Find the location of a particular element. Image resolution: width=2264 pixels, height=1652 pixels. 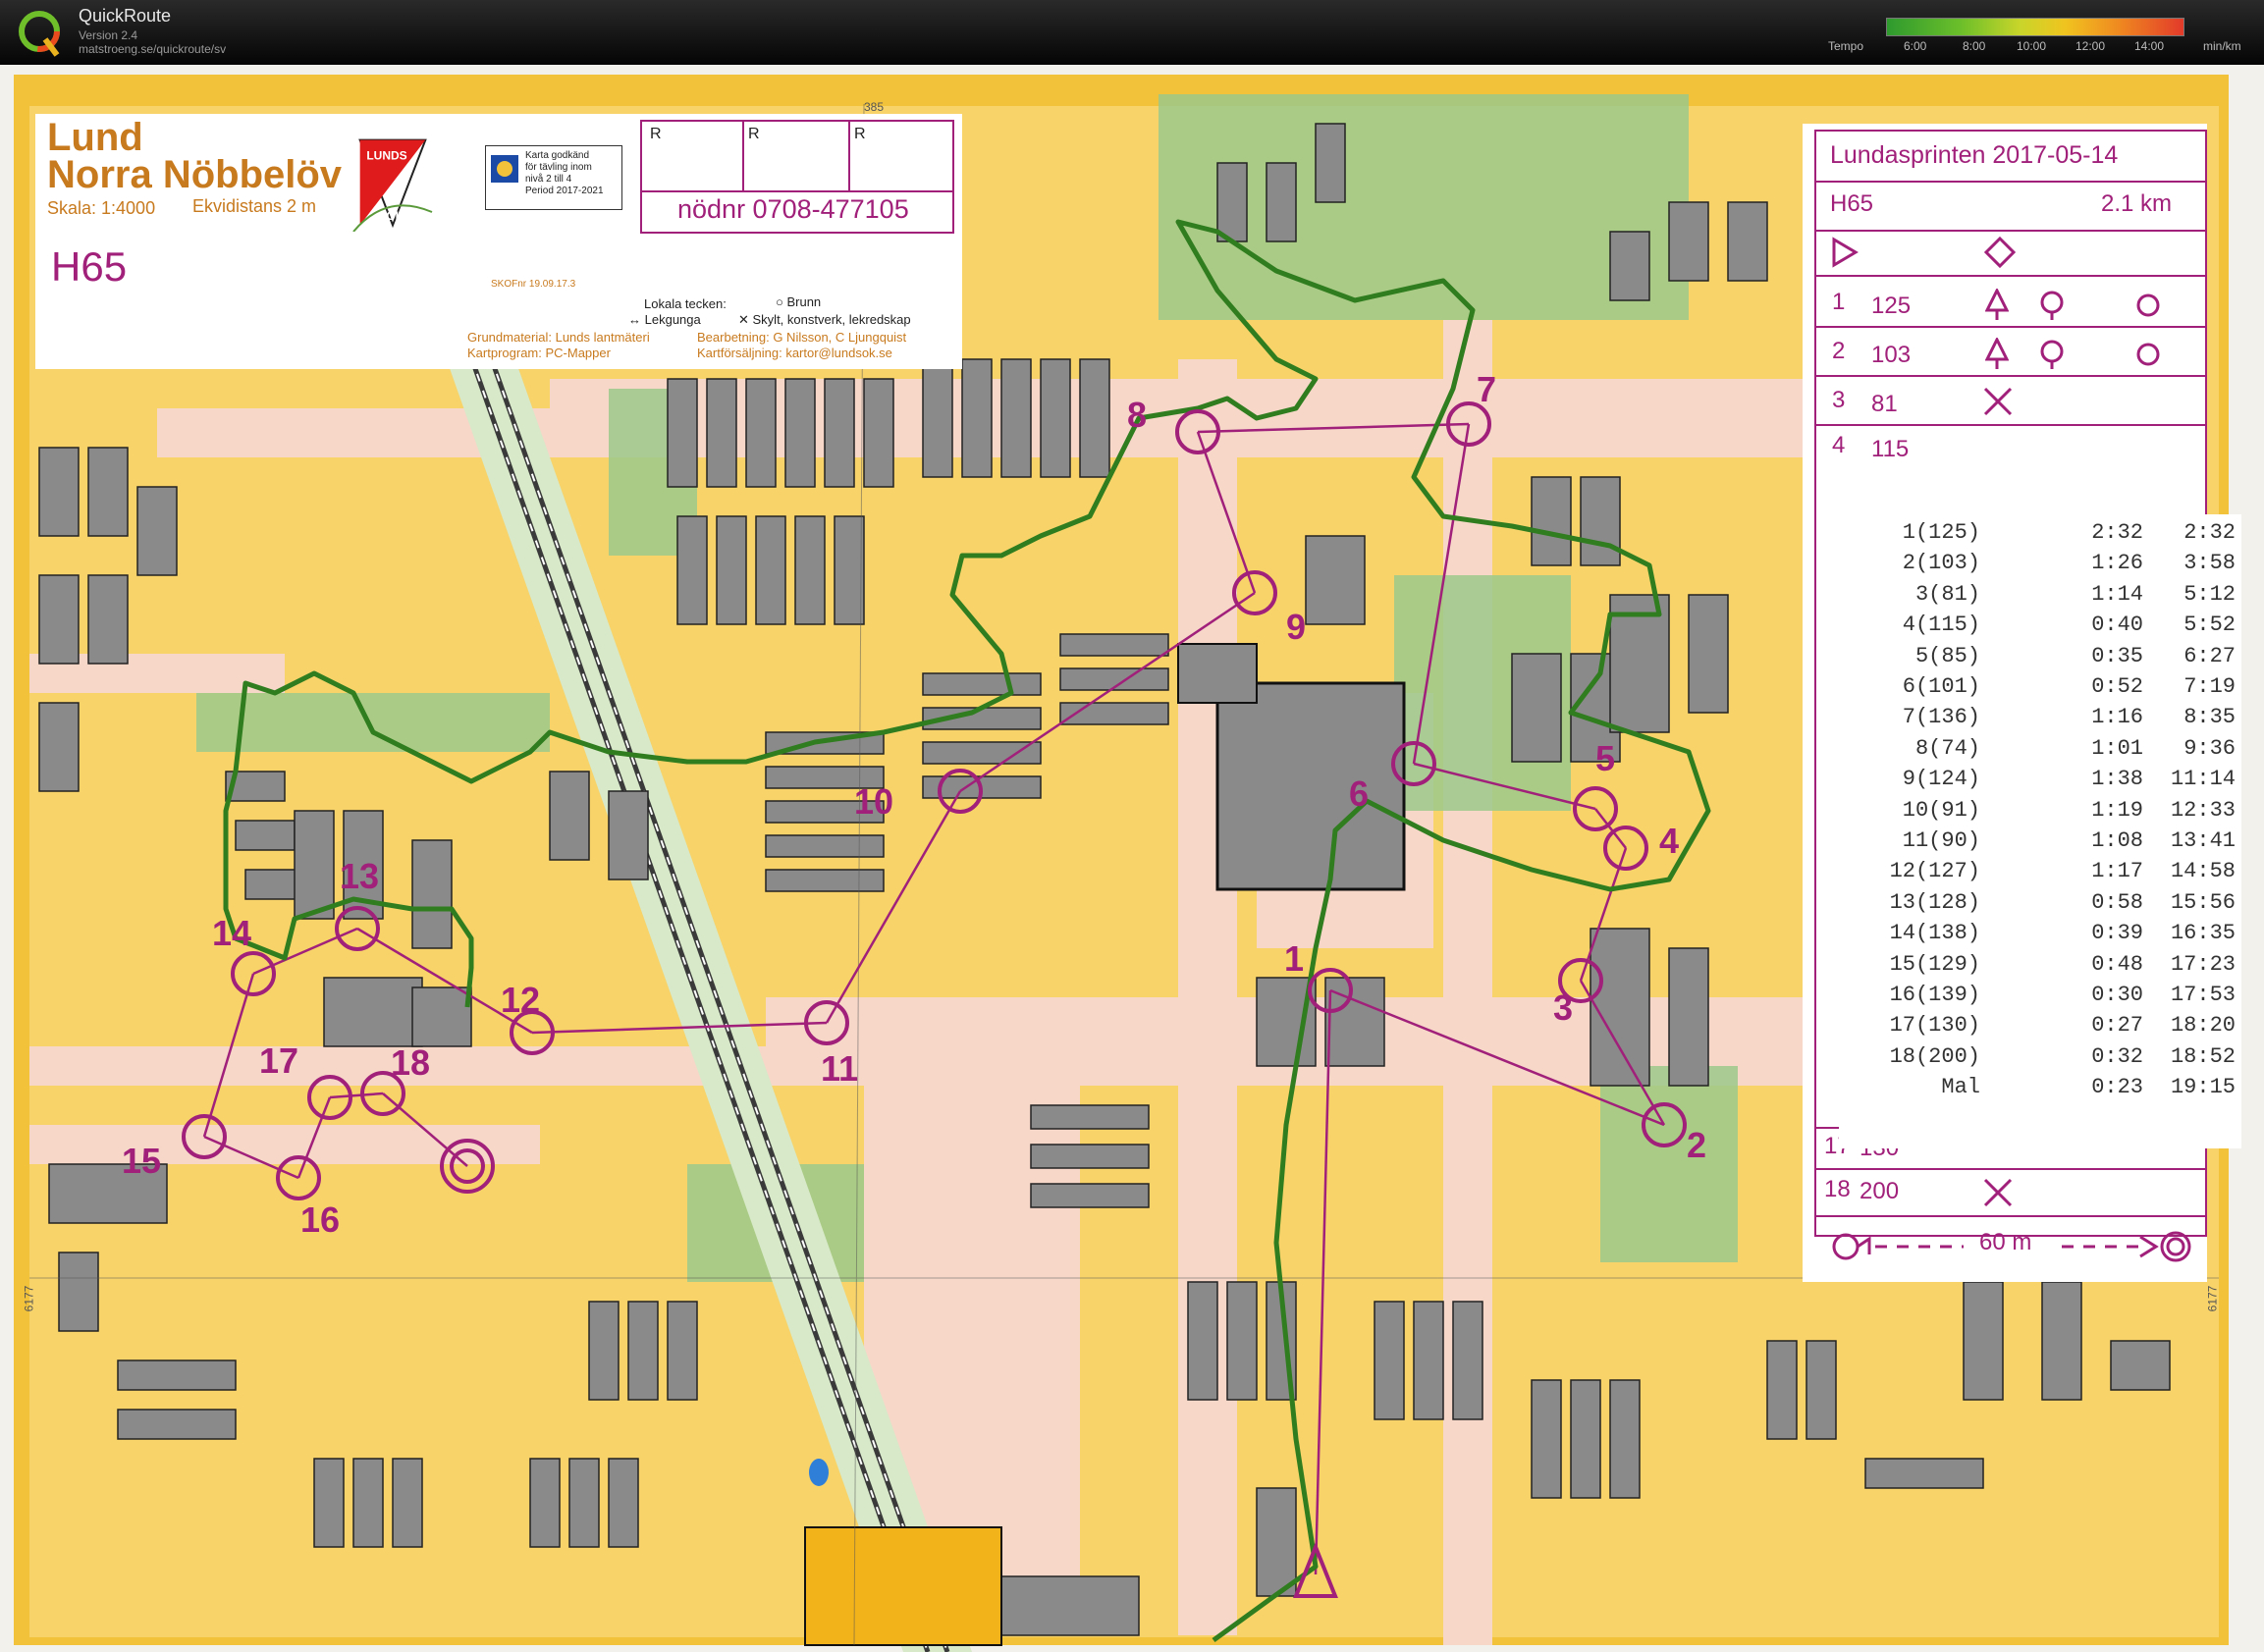

split-control: 1(125) is located at coordinates (1941, 532).